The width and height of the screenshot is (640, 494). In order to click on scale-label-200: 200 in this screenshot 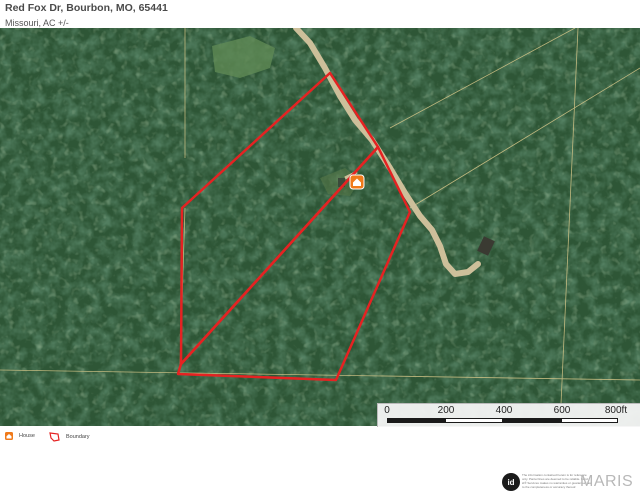, I will do `click(446, 410)`.